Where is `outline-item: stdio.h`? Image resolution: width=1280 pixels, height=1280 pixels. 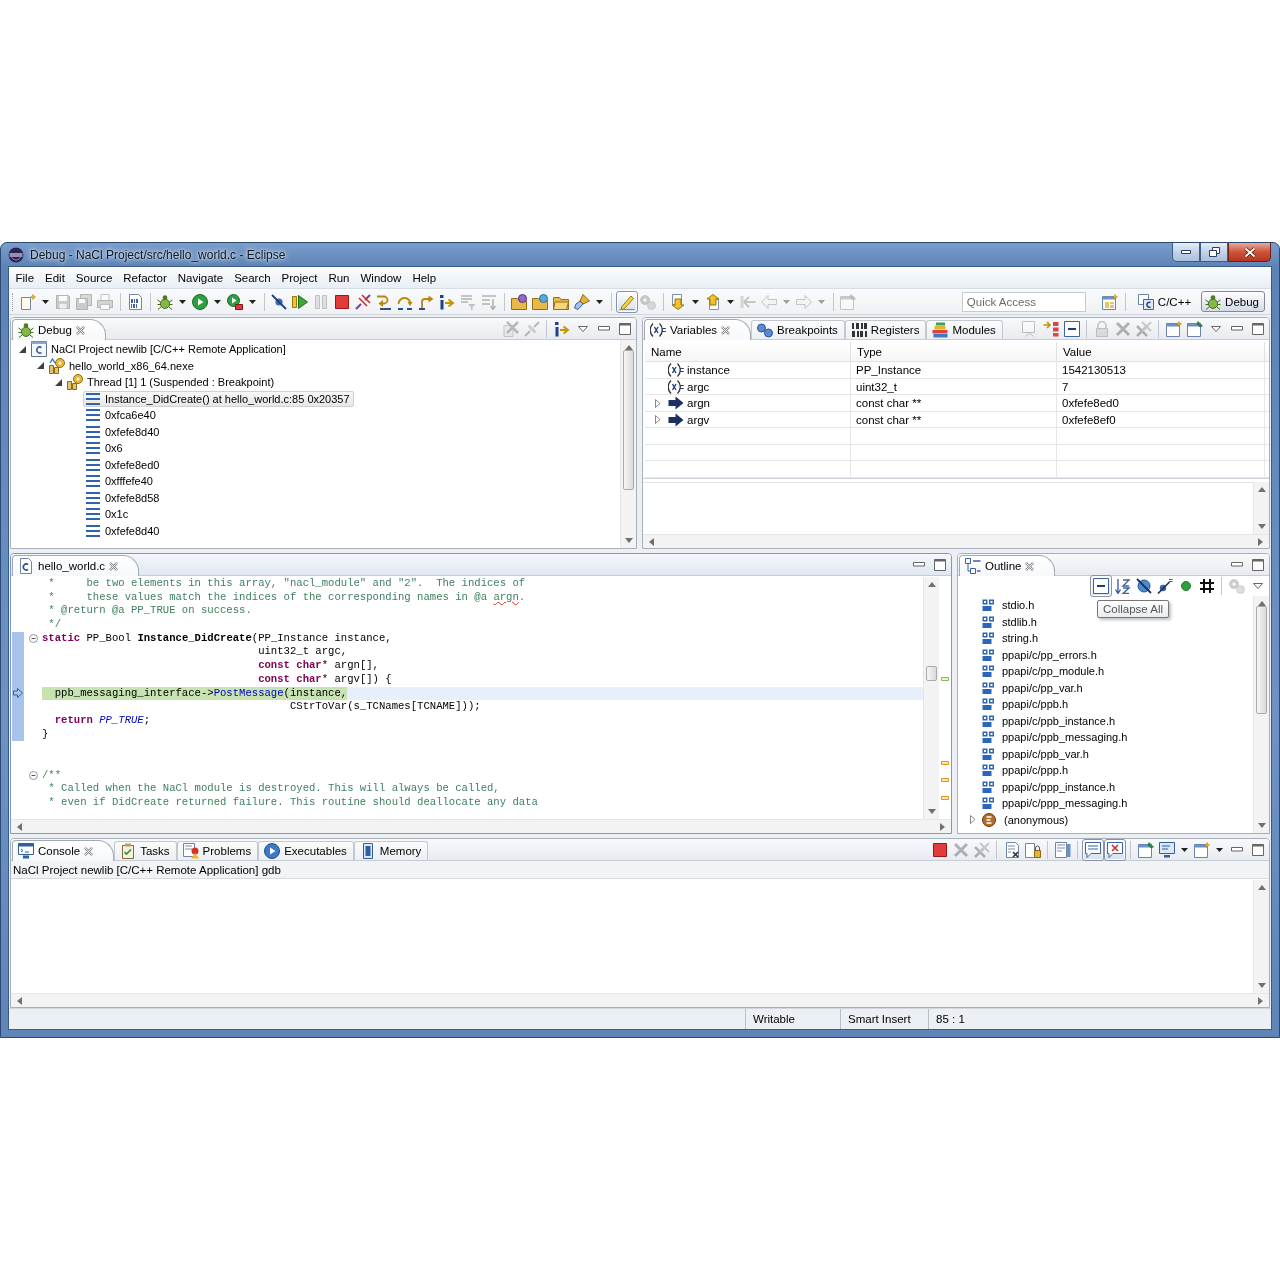 outline-item: stdio.h is located at coordinates (1009, 605).